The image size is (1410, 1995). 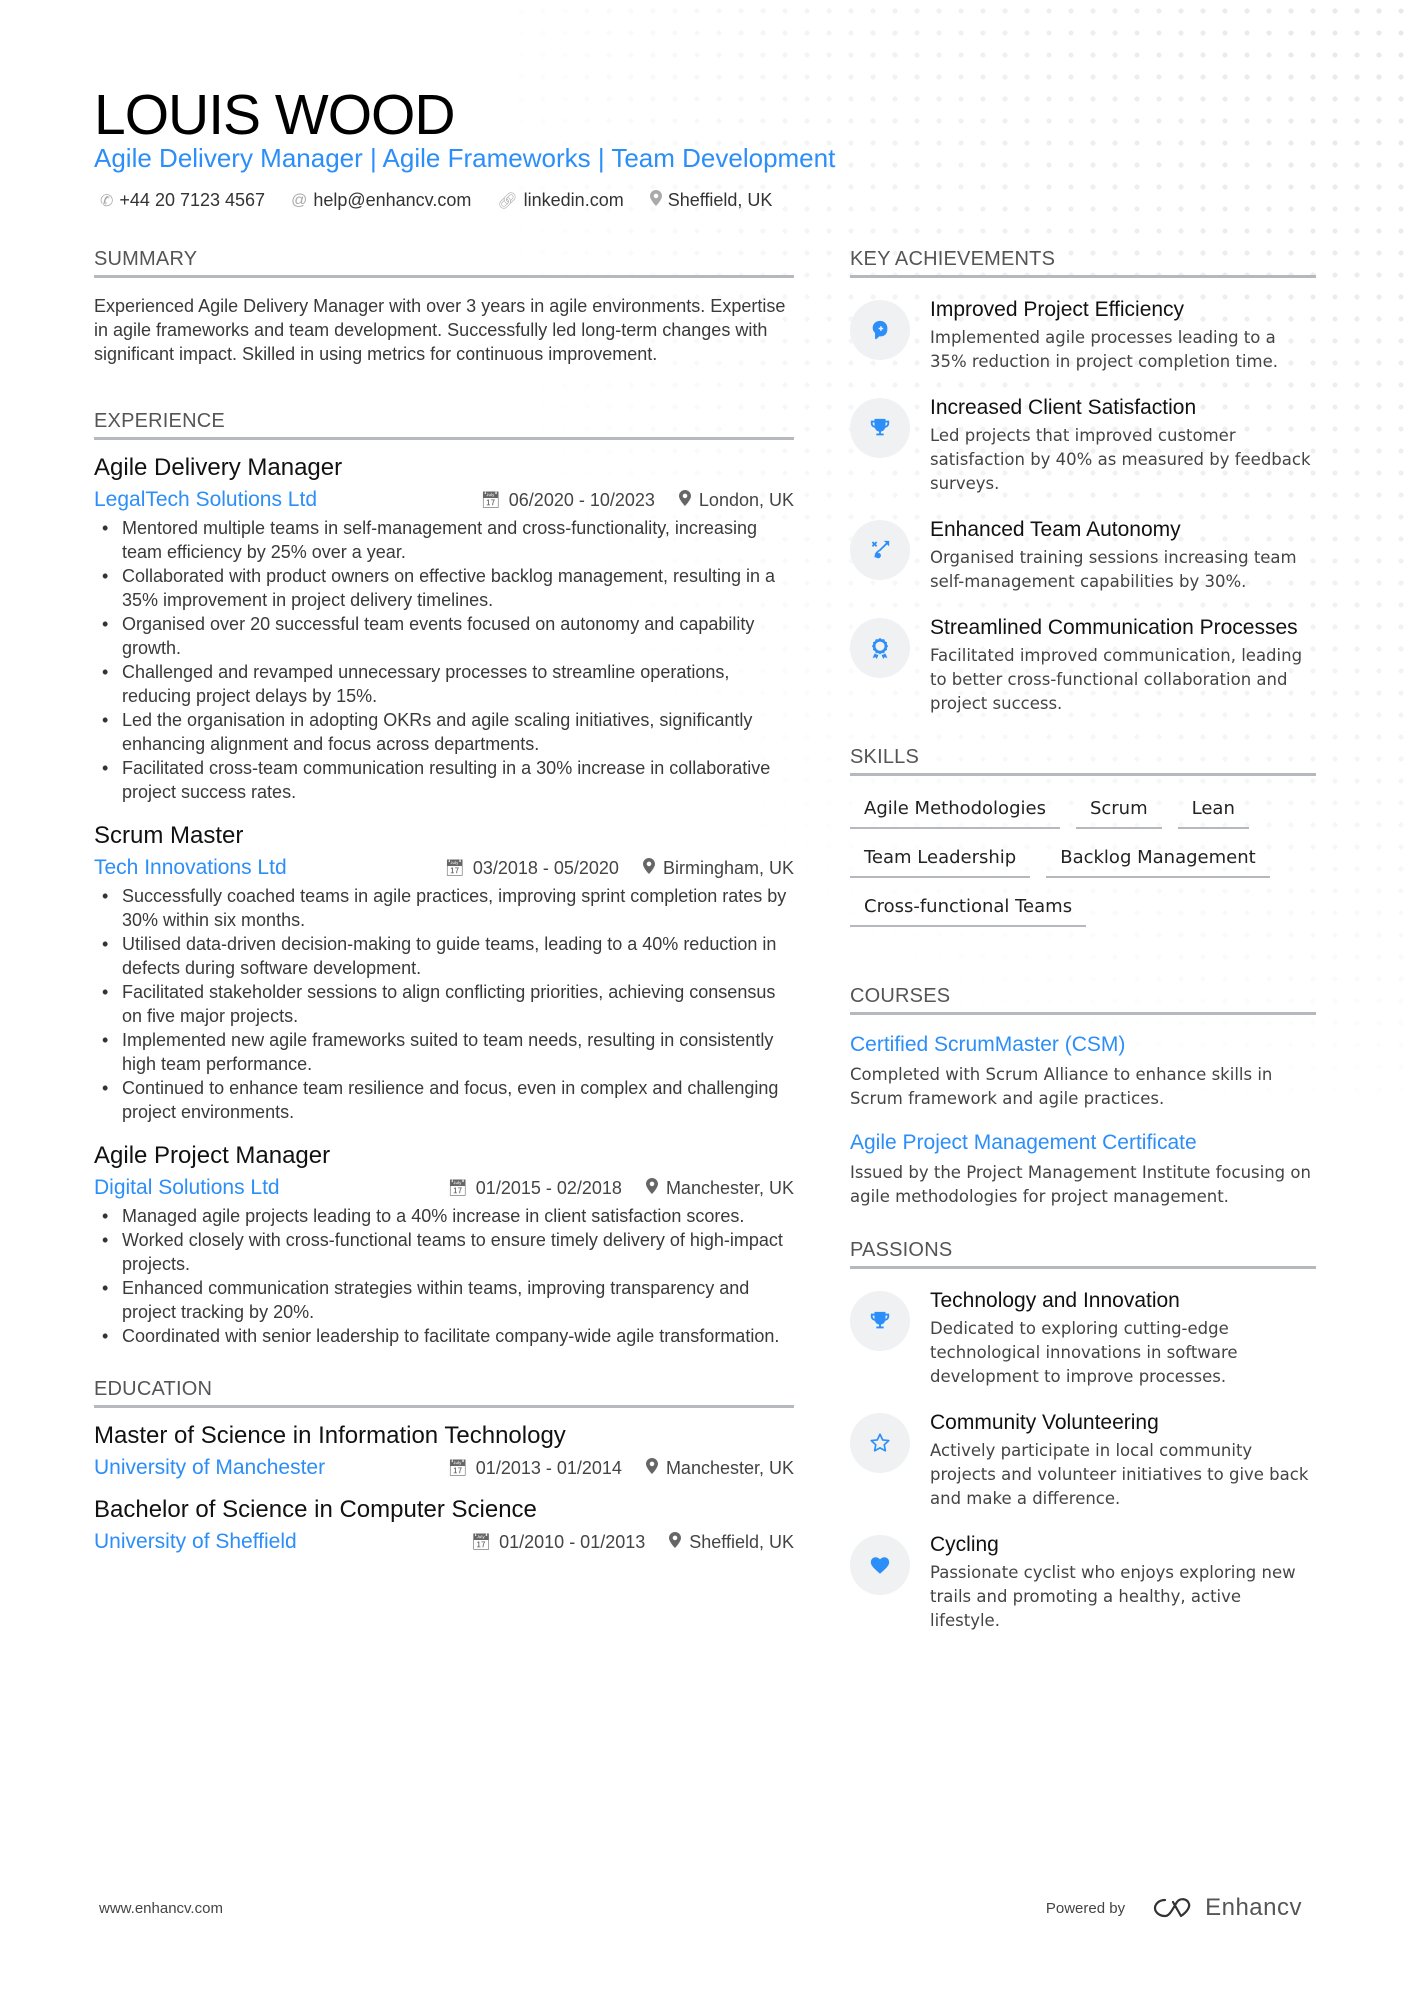 What do you see at coordinates (161, 1908) in the screenshot?
I see `footer-website: www.enhancv.com` at bounding box center [161, 1908].